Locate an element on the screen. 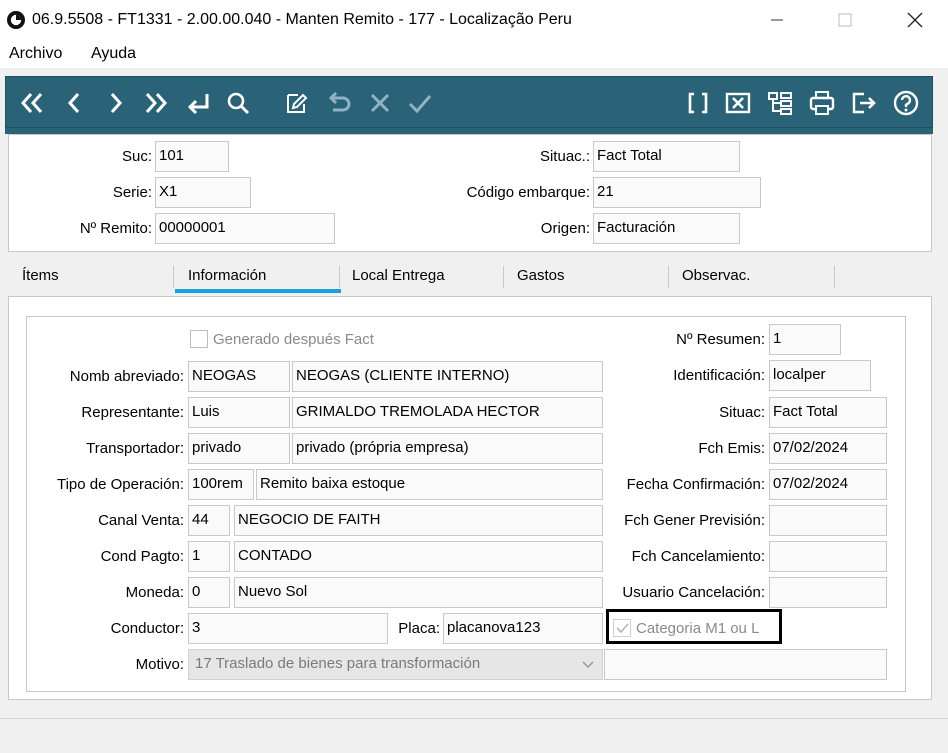 The height and width of the screenshot is (753, 948). extra-field is located at coordinates (745, 664).